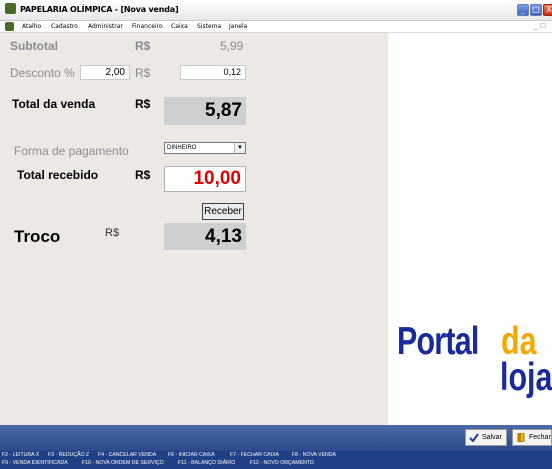 Image resolution: width=552 pixels, height=469 pixels. I want to click on shortcut-f6: F6 - INICIAR CAIXA, so click(191, 455).